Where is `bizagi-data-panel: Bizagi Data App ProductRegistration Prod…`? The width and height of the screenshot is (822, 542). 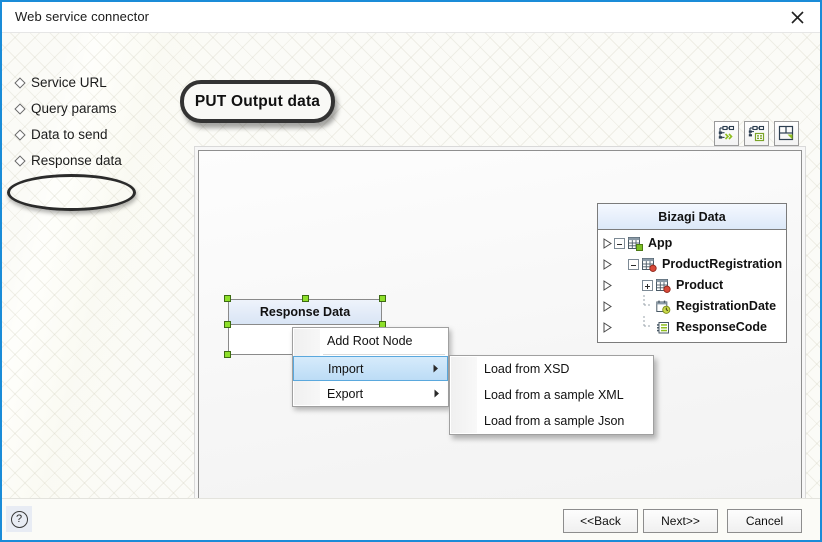 bizagi-data-panel: Bizagi Data App ProductRegistration Prod… is located at coordinates (692, 273).